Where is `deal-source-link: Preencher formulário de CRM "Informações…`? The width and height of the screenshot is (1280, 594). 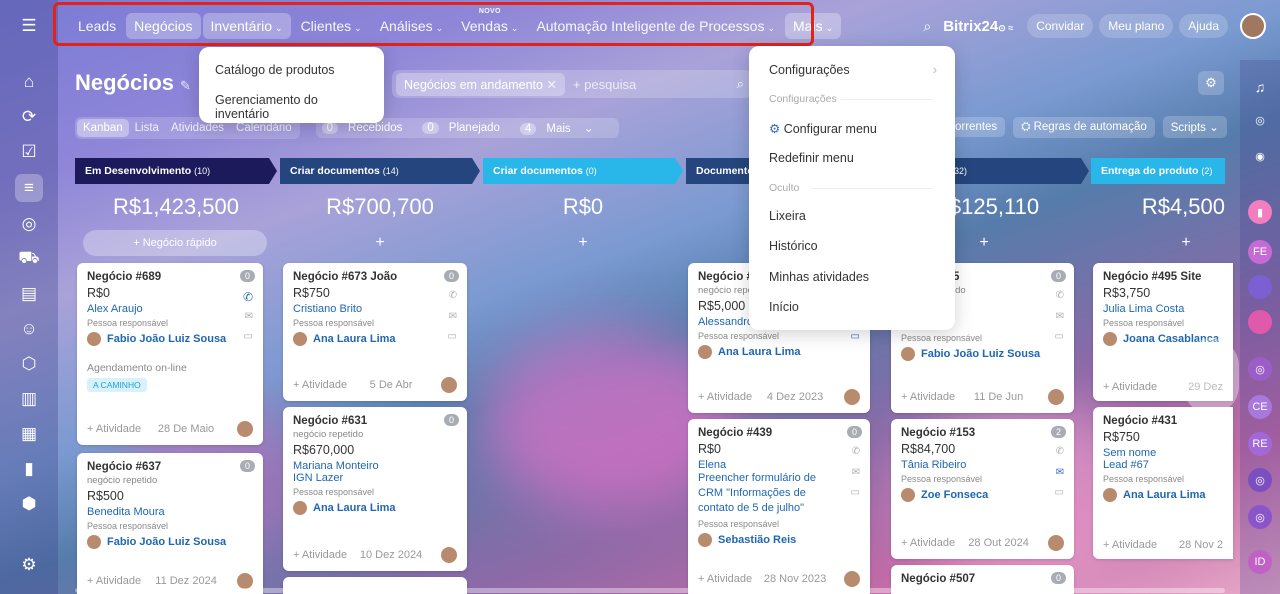 deal-source-link: Preencher formulário de CRM "Informações… is located at coordinates (779, 493).